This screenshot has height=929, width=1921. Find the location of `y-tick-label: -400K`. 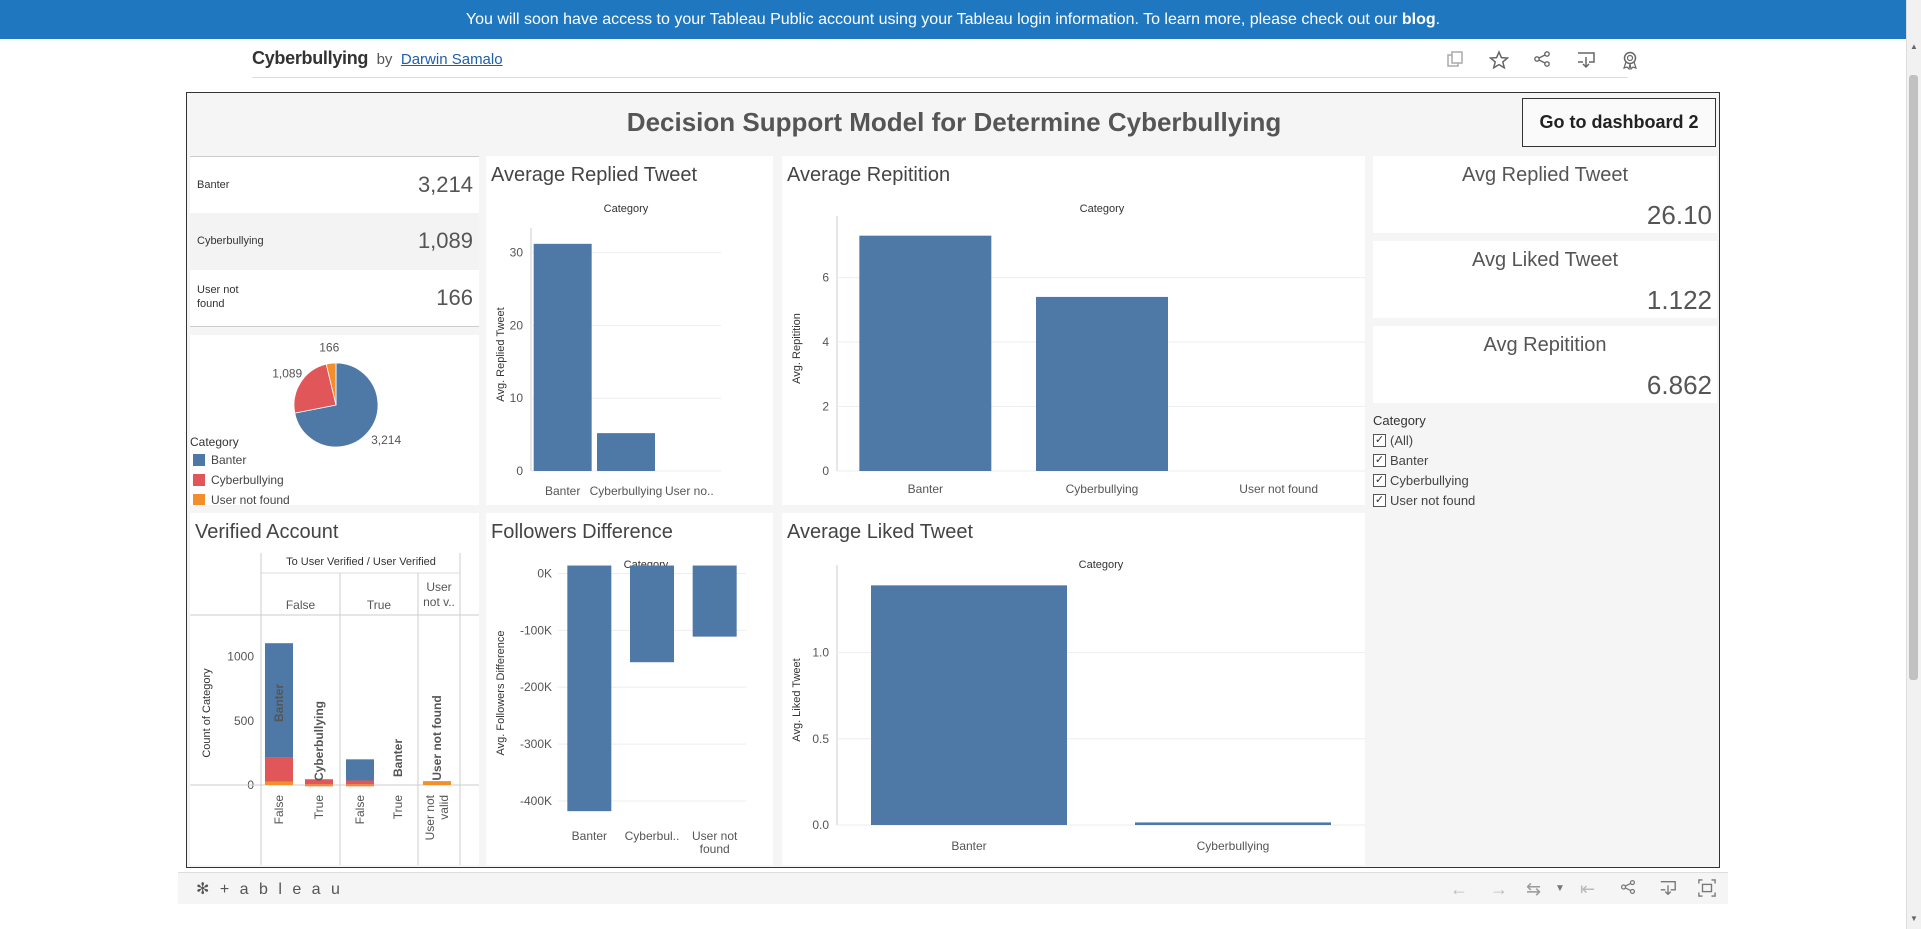

y-tick-label: -400K is located at coordinates (536, 801).